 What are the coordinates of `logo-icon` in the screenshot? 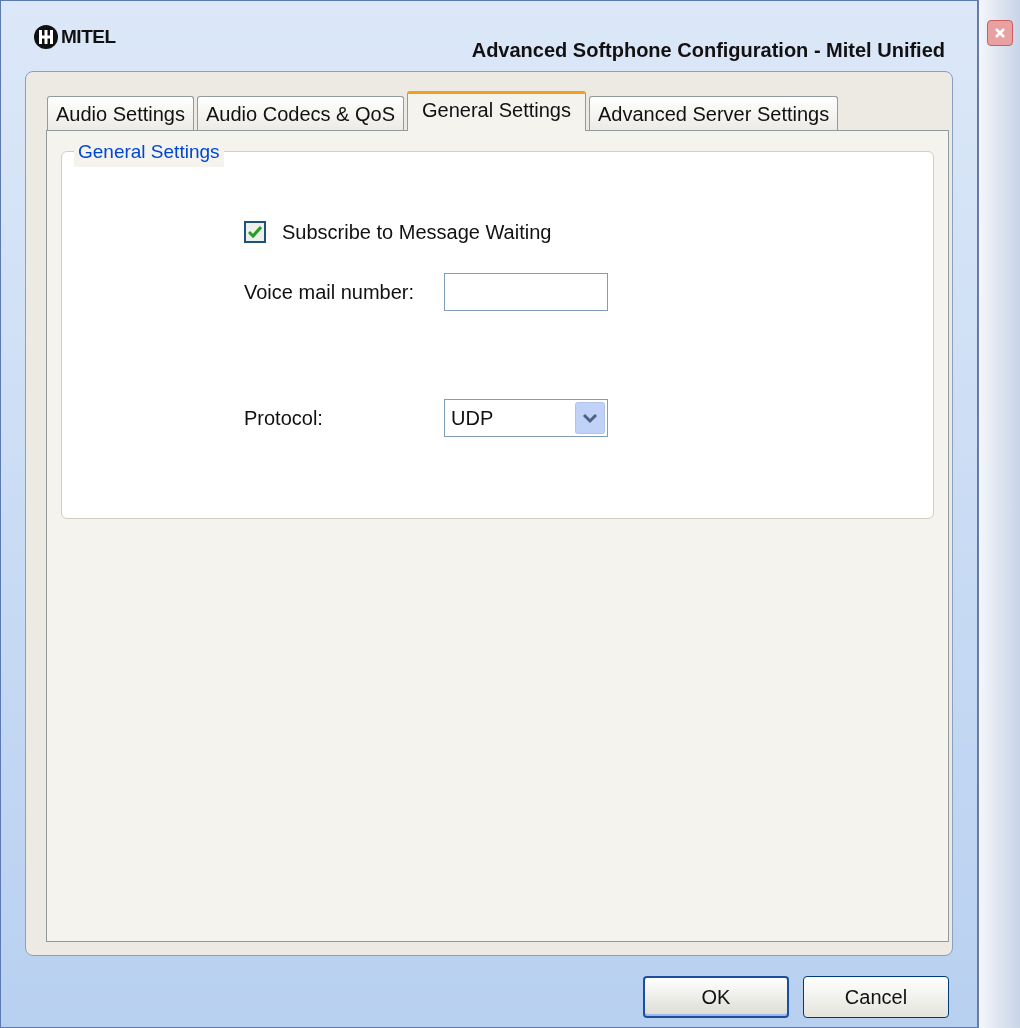 It's located at (46, 37).